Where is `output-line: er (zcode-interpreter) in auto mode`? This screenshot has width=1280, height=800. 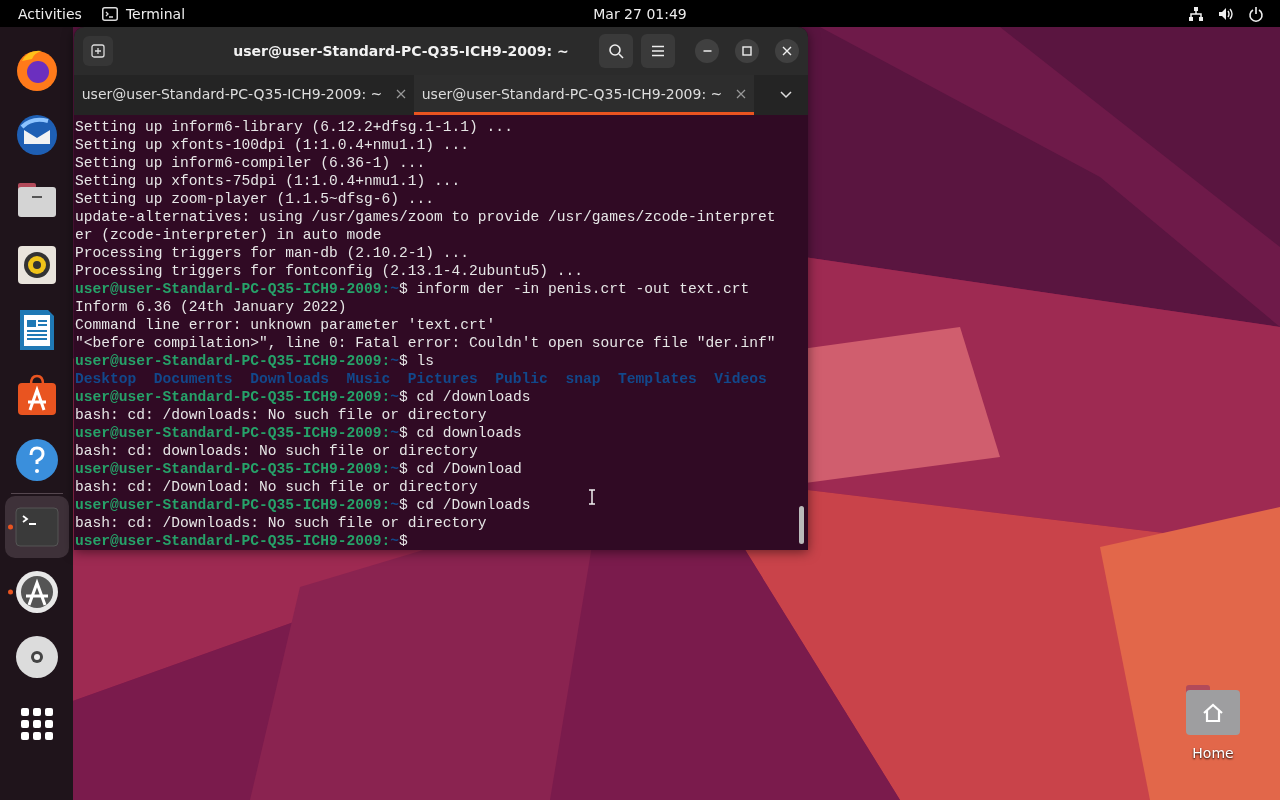 output-line: er (zcode-interpreter) in auto mode is located at coordinates (228, 235).